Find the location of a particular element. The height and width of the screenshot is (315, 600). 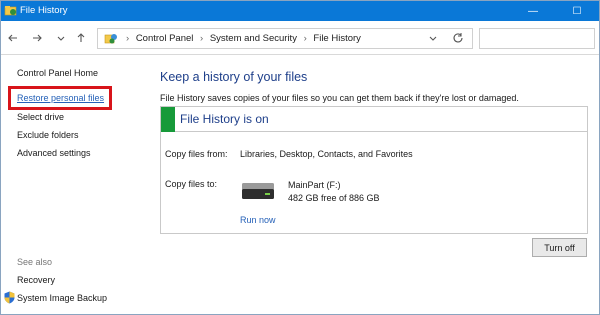

drive-name: MainPart (F:) is located at coordinates (314, 185).